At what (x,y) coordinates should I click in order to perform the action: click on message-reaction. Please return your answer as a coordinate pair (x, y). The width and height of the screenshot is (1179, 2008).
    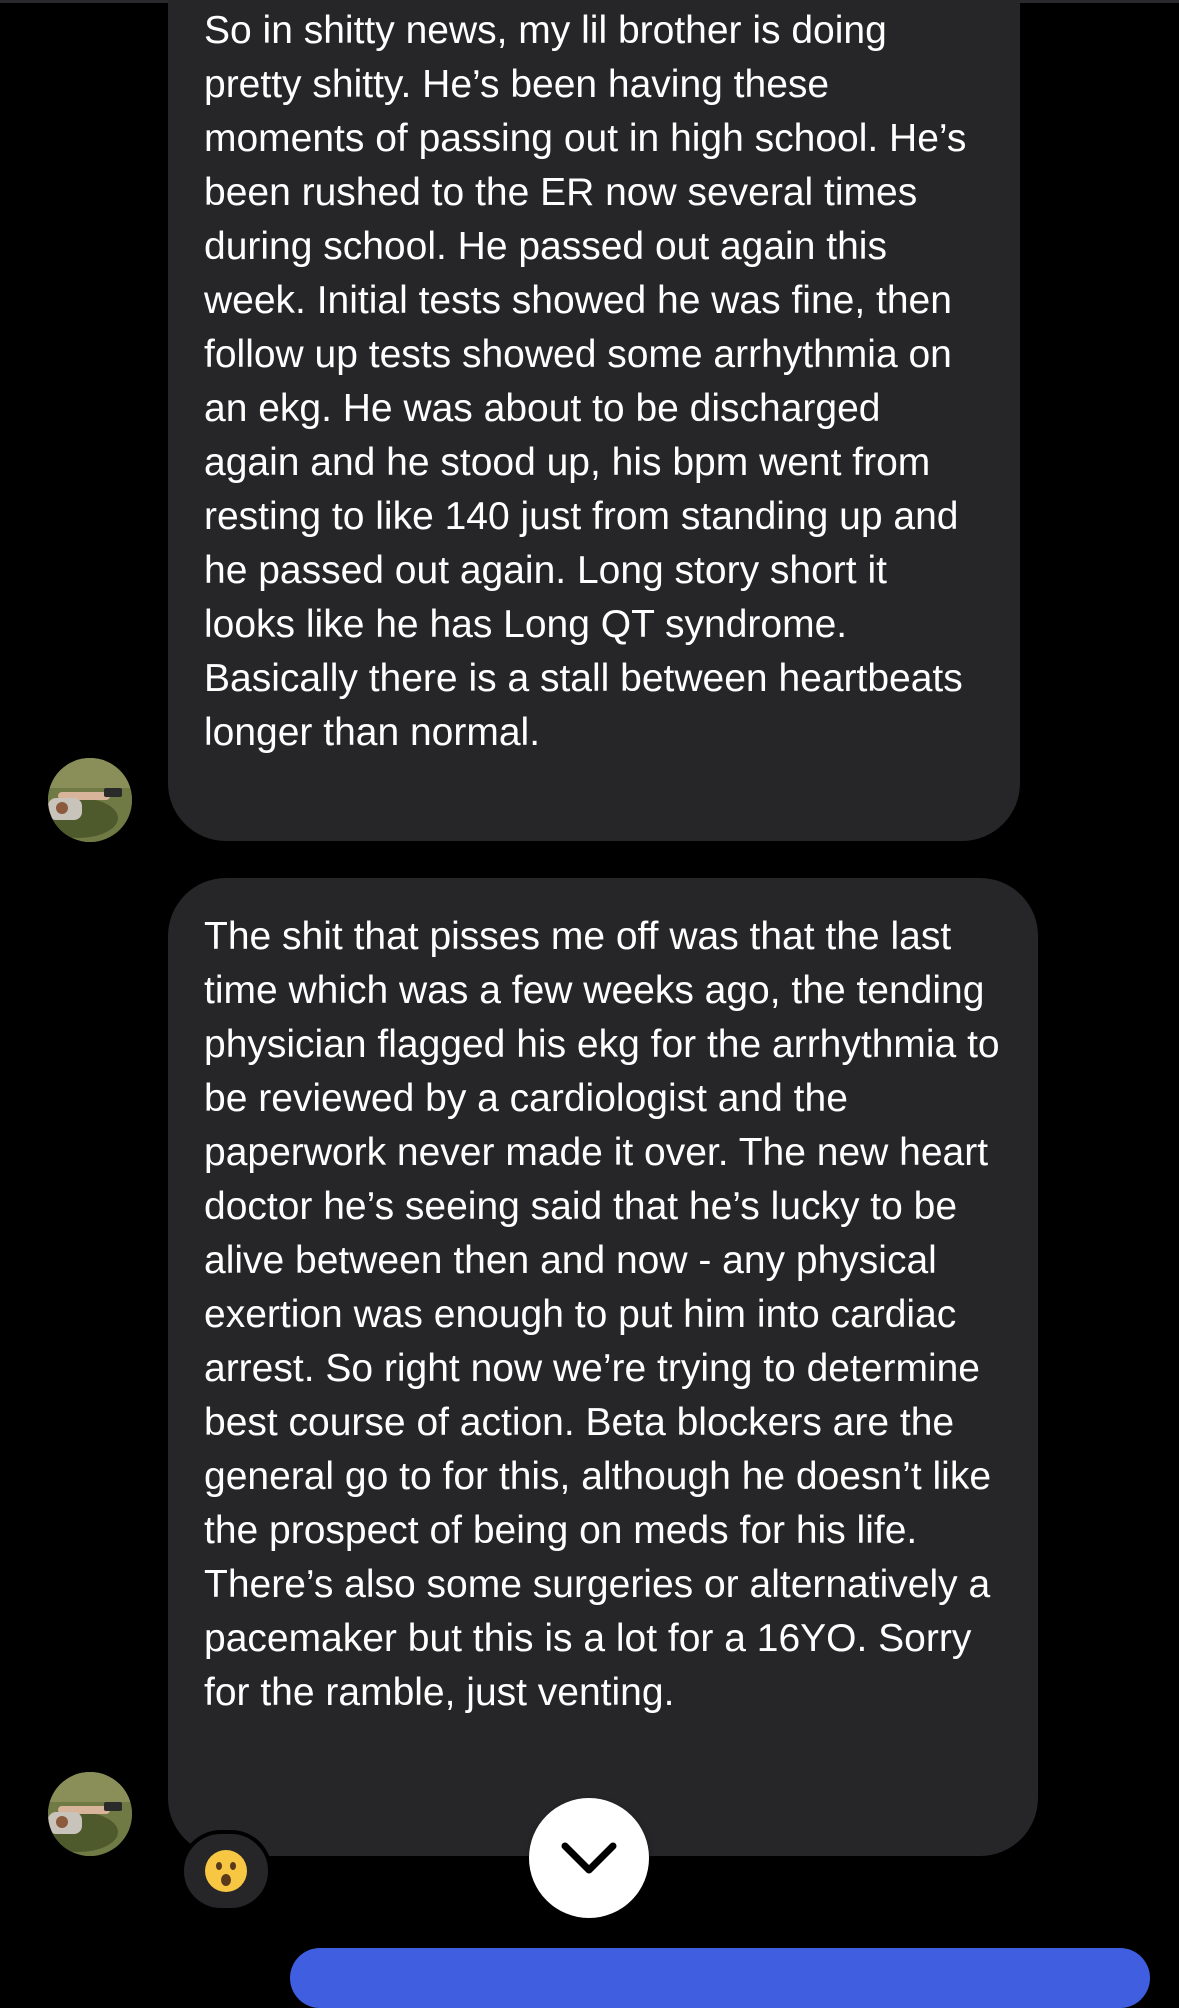
    Looking at the image, I should click on (226, 1871).